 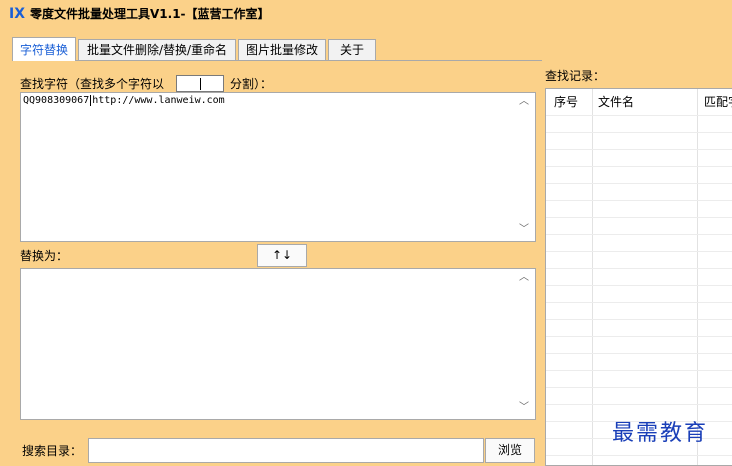 I want to click on swap-button: ↑↓, so click(x=282, y=255).